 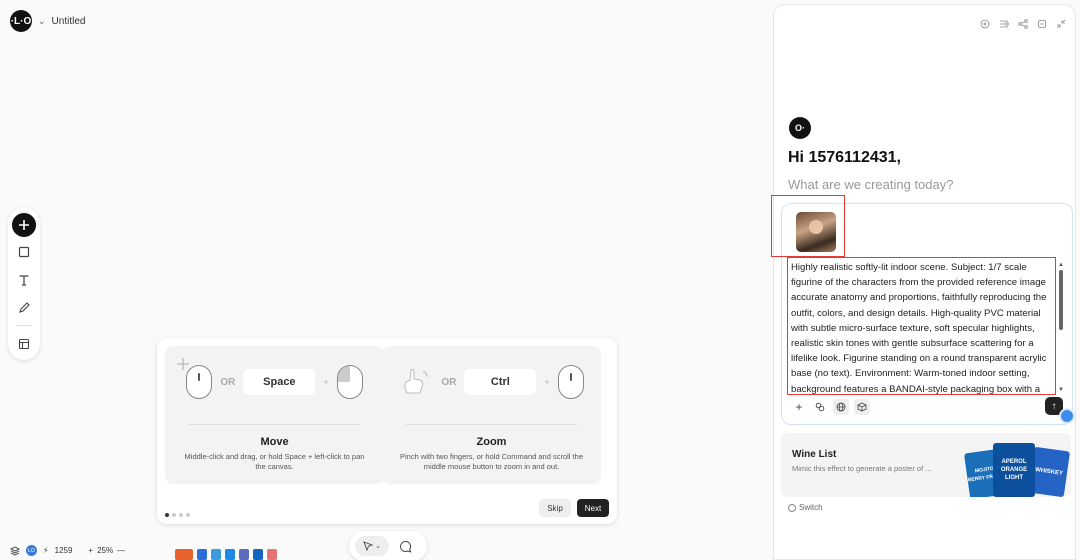 I want to click on next-button: Next, so click(x=593, y=508).